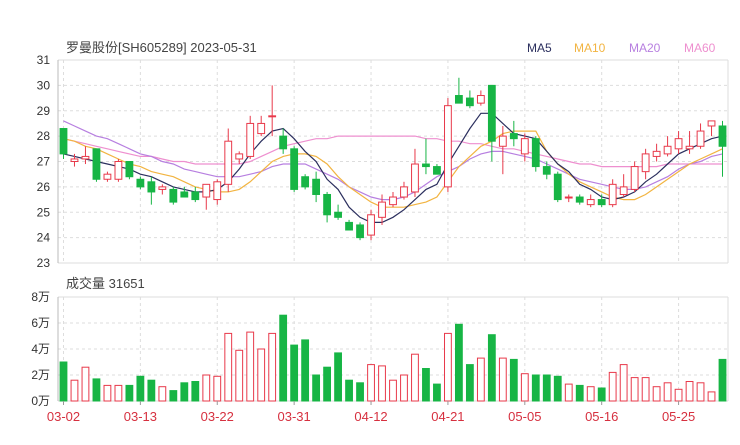  Describe the element at coordinates (700, 48) in the screenshot. I see `legend-ma60: MA60` at that location.